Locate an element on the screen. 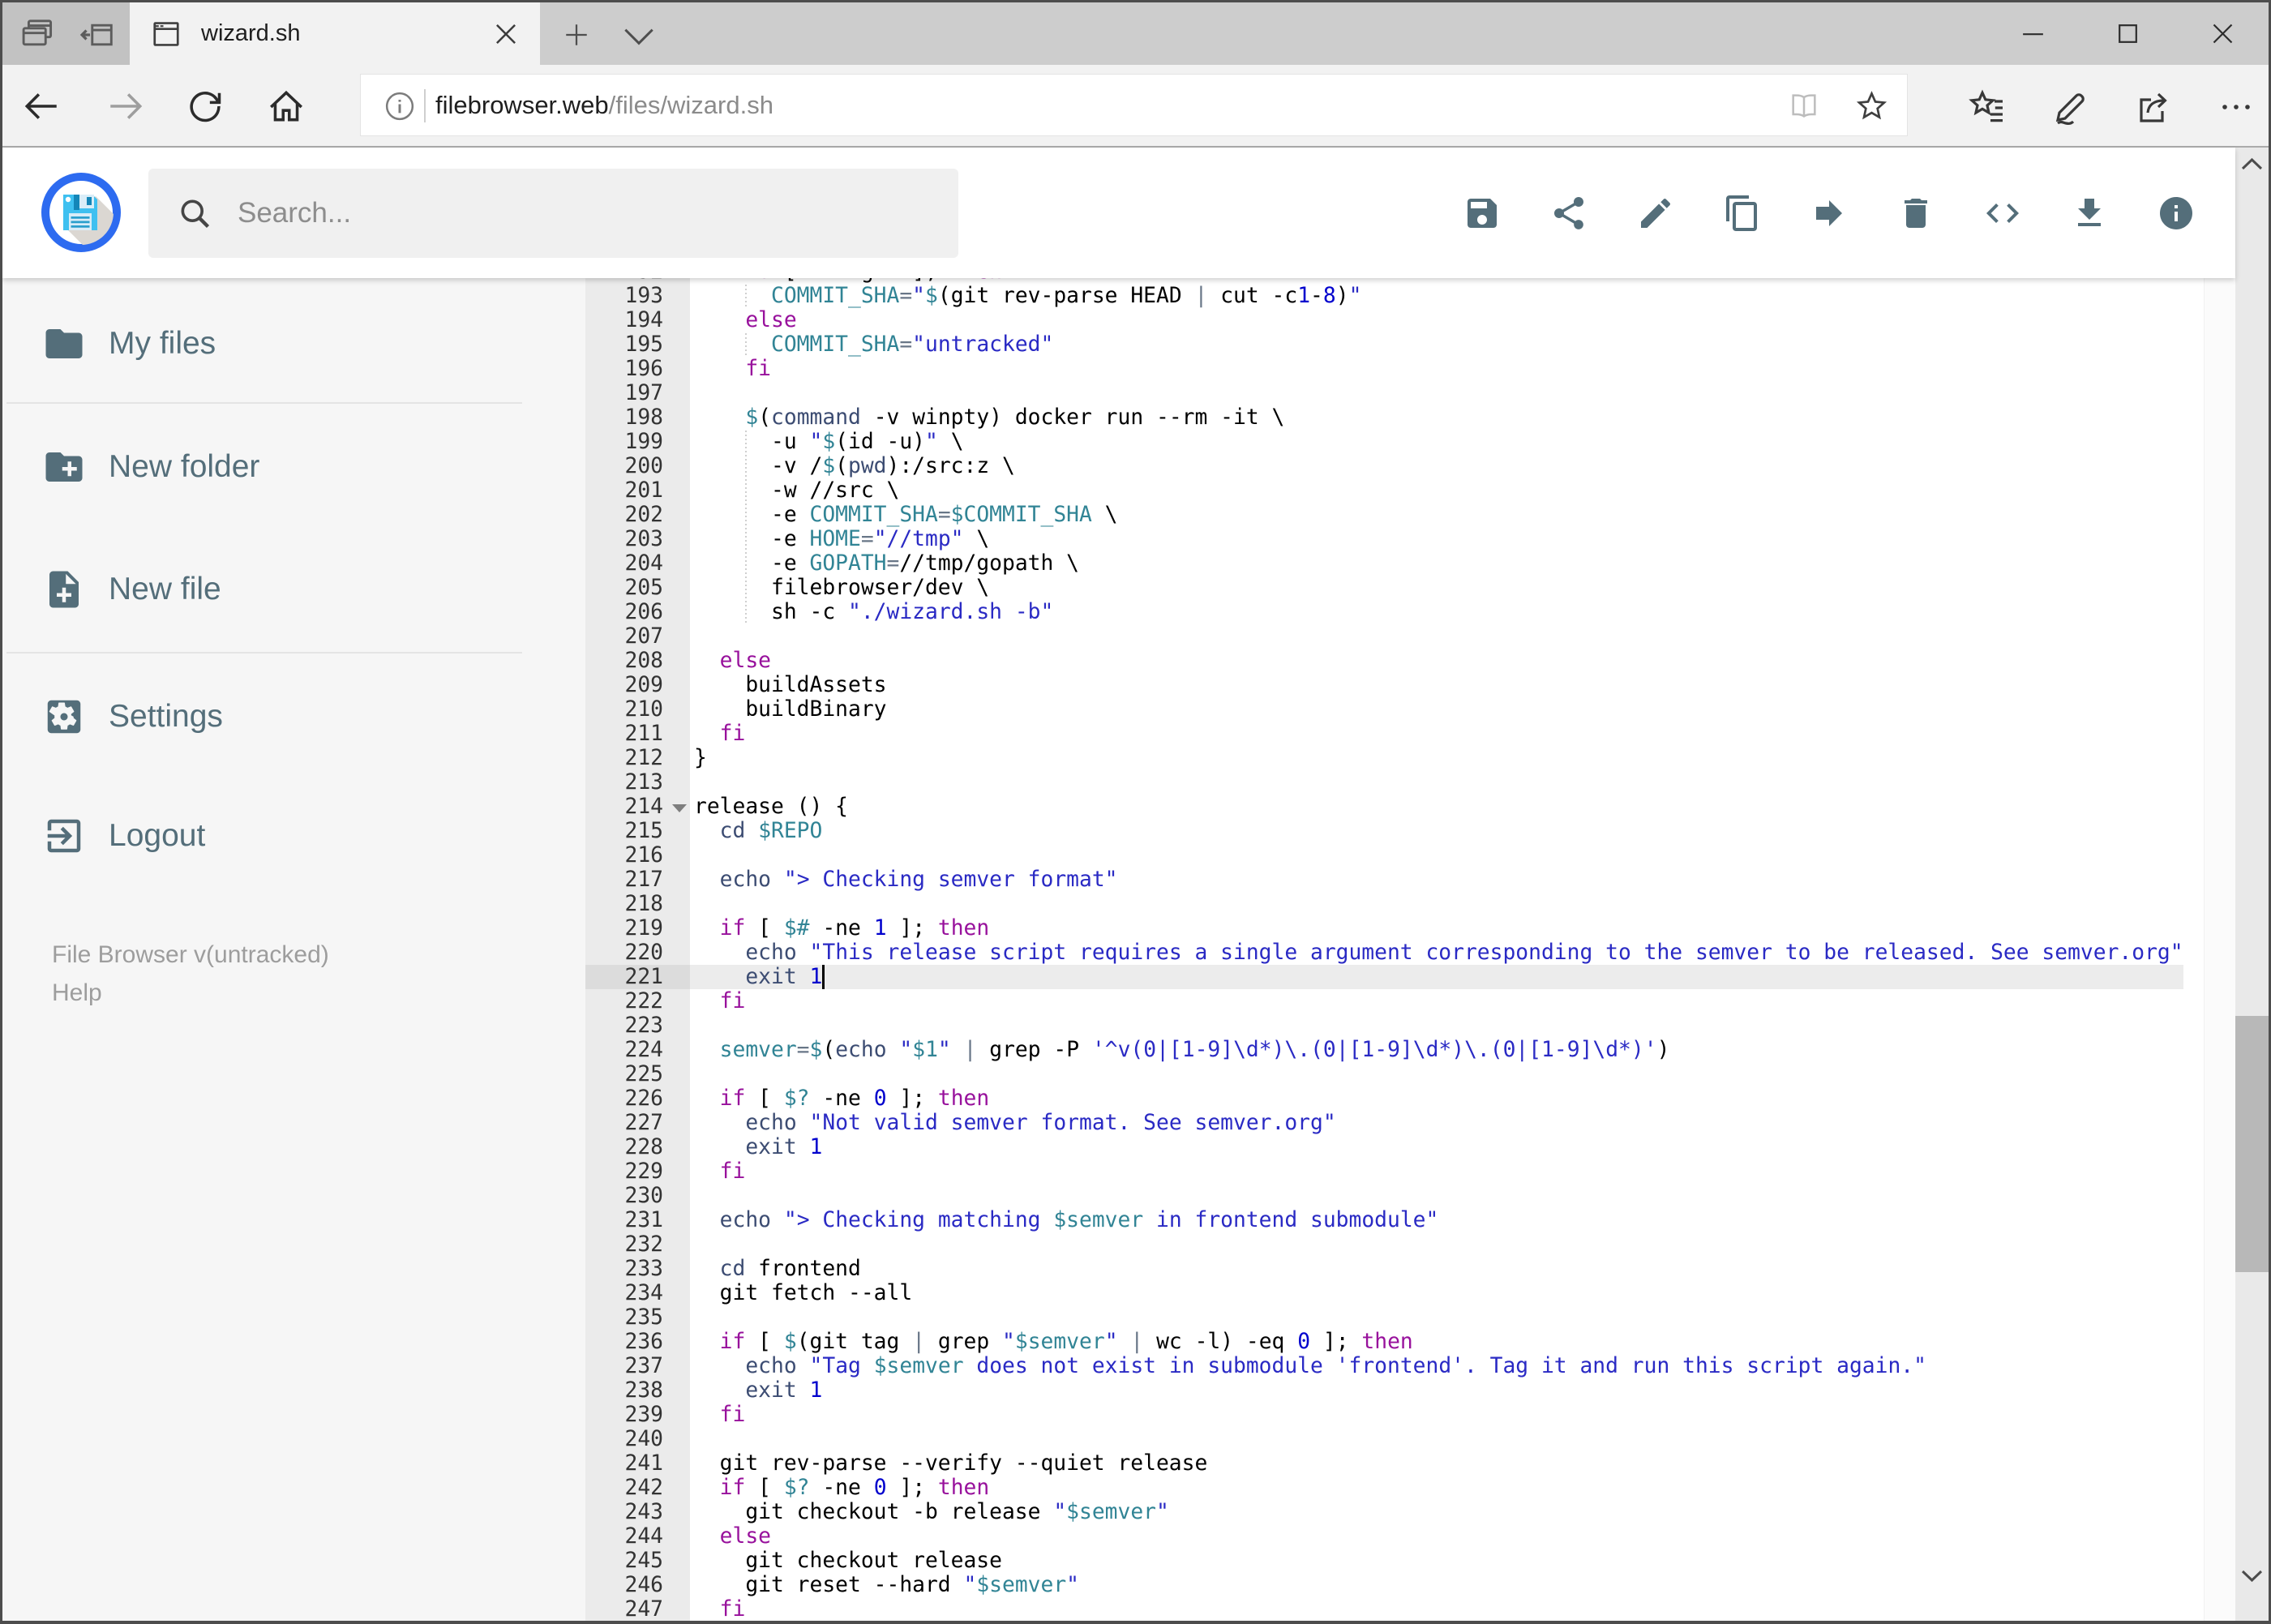 The height and width of the screenshot is (1624, 2271). sidebar-item-new-folder: New folder is located at coordinates (293, 467).